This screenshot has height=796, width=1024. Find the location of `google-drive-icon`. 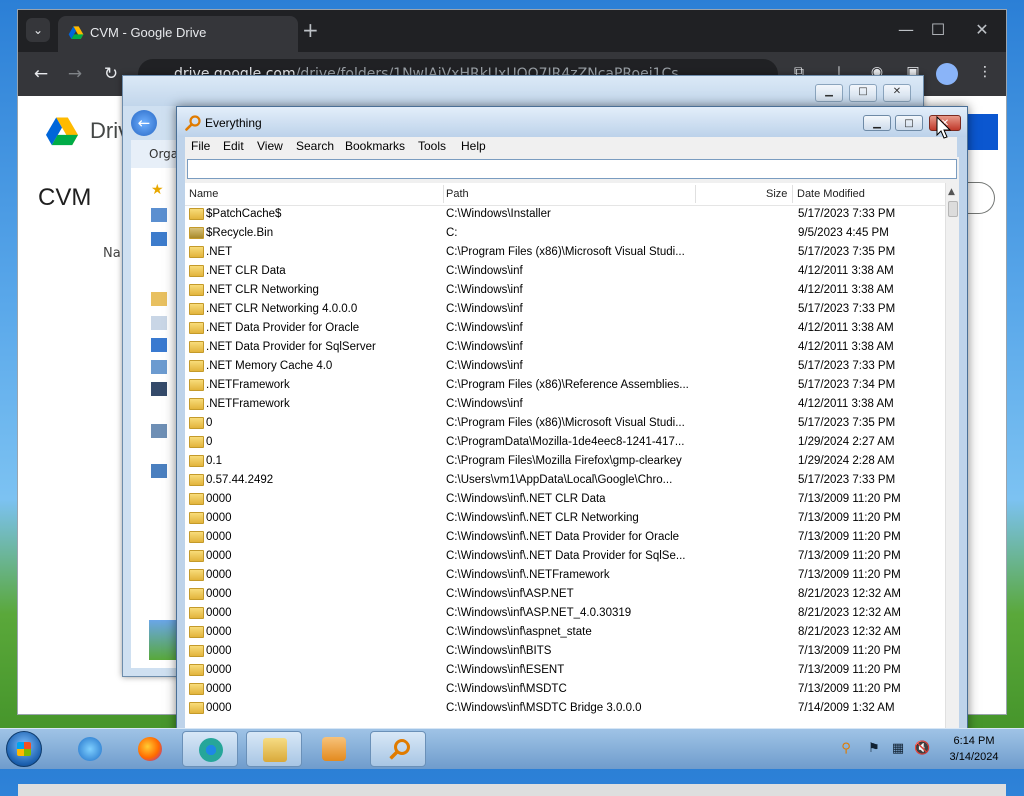

google-drive-icon is located at coordinates (76, 32).